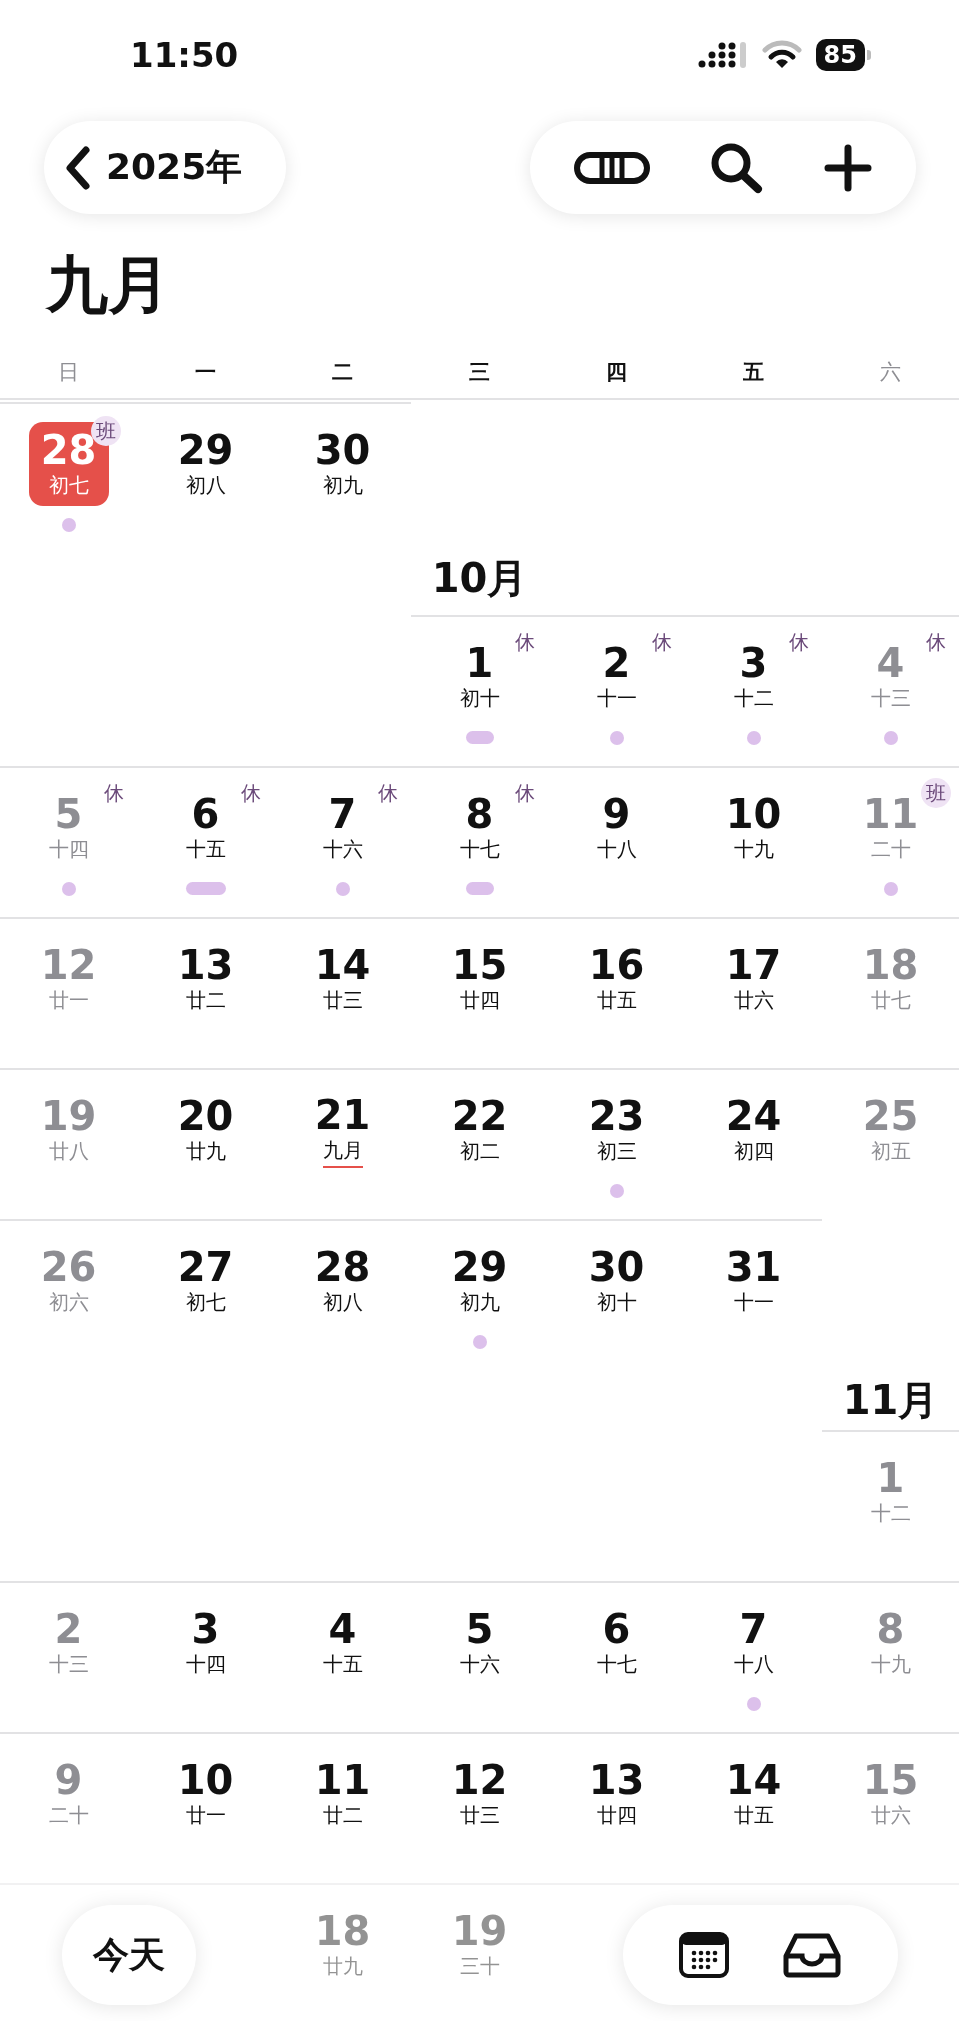 Image resolution: width=959 pixels, height=2021 pixels. What do you see at coordinates (890, 1513) in the screenshot?
I see `lunar-date: 十二` at bounding box center [890, 1513].